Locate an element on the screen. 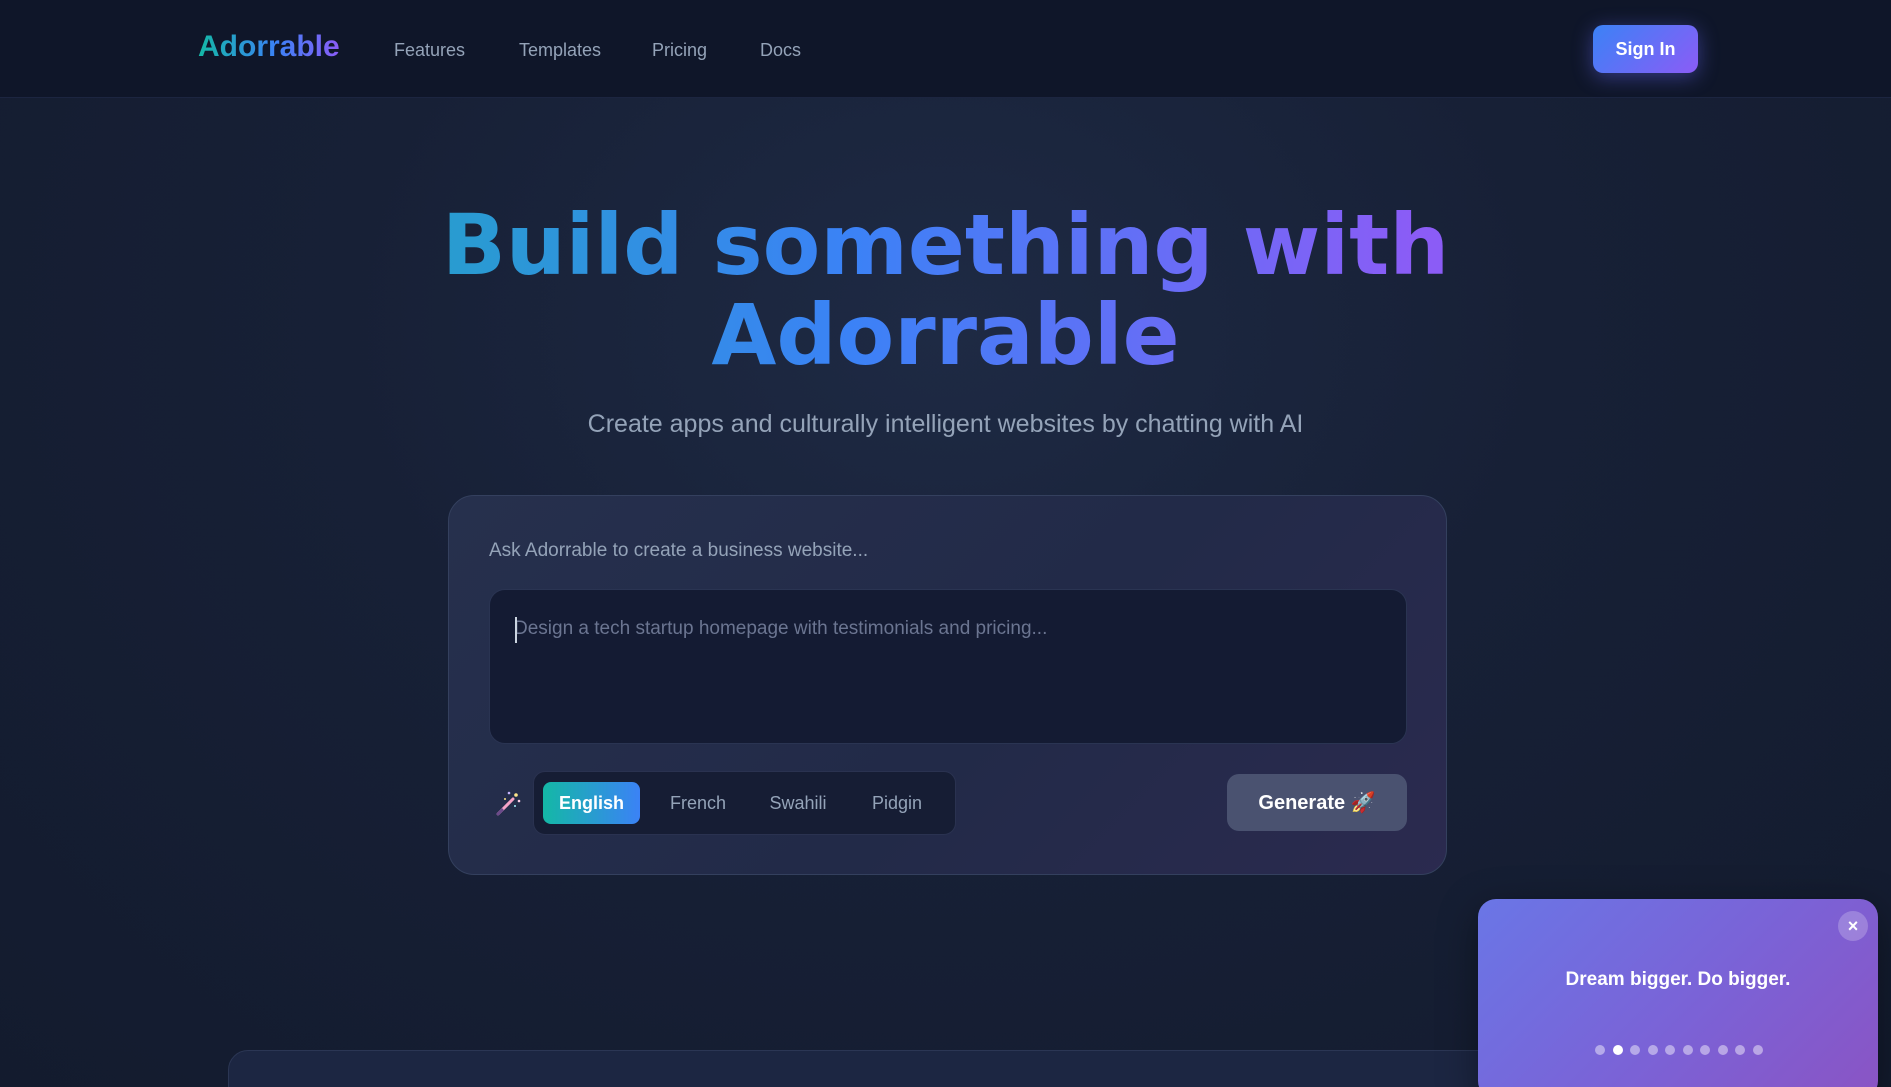 The width and height of the screenshot is (1891, 1087). language-option-english: English is located at coordinates (591, 803).